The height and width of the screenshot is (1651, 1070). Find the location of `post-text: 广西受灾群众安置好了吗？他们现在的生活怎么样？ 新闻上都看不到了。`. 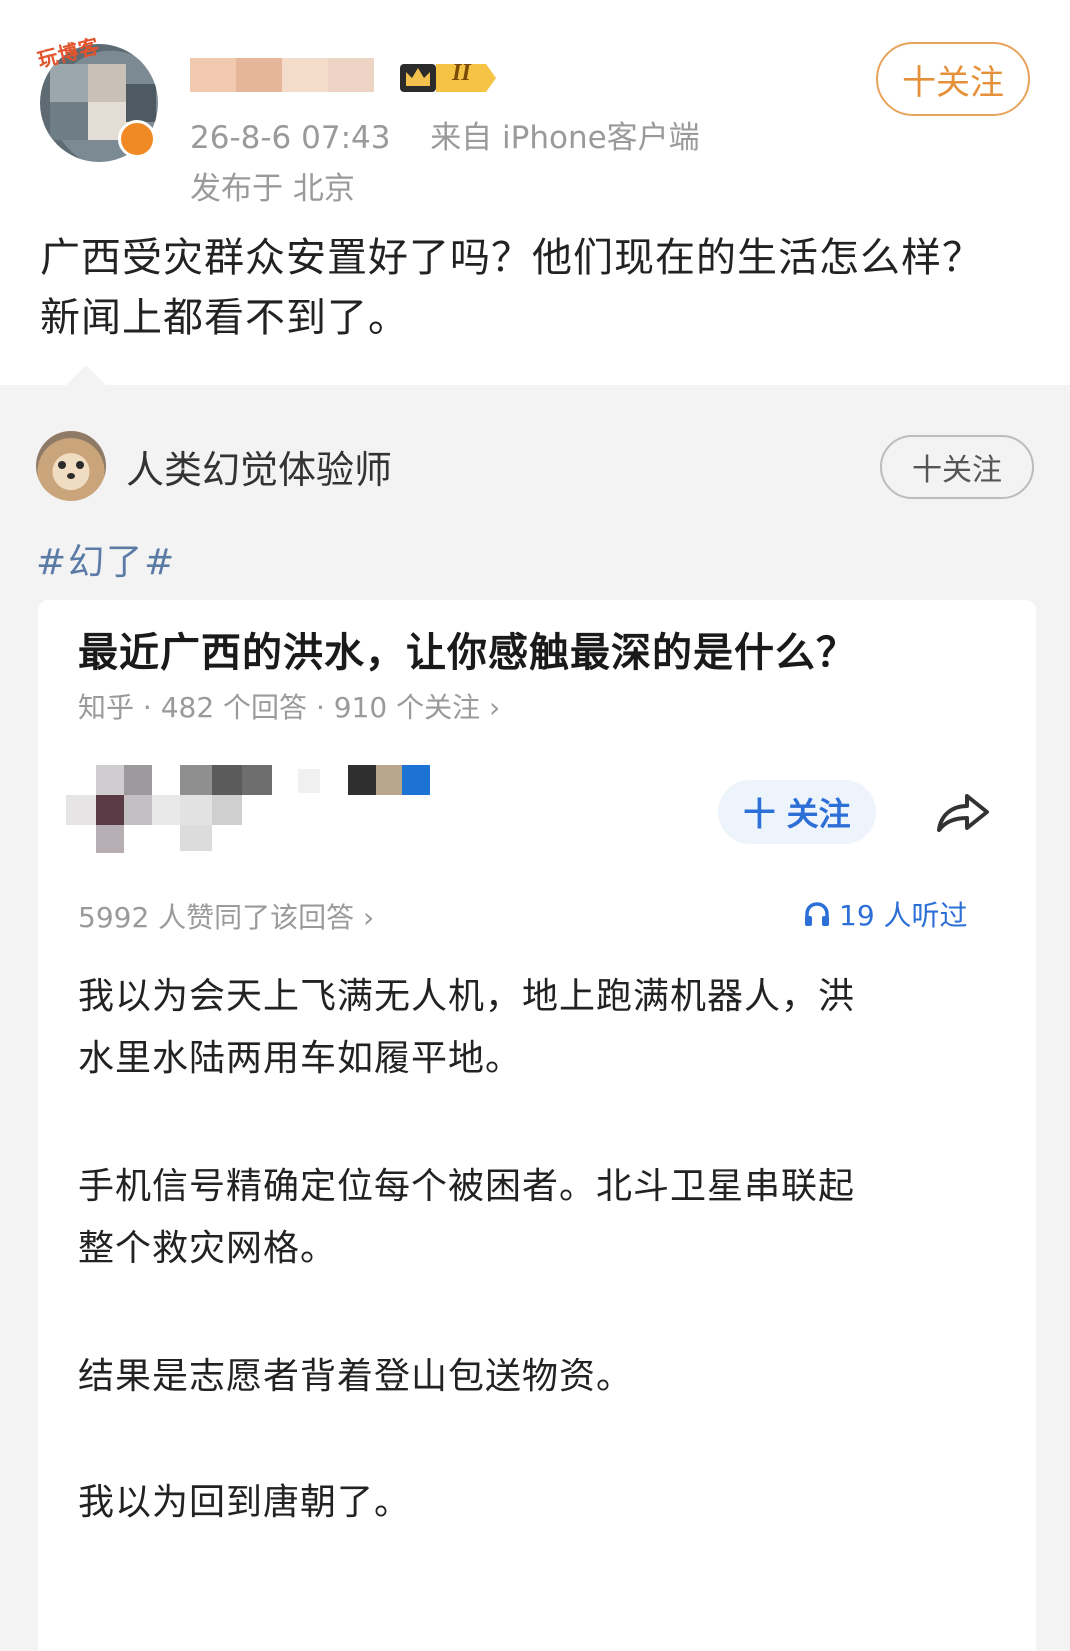

post-text: 广西受灾群众安置好了吗？他们现在的生活怎么样？ 新闻上都看不到了。 is located at coordinates (540, 288).